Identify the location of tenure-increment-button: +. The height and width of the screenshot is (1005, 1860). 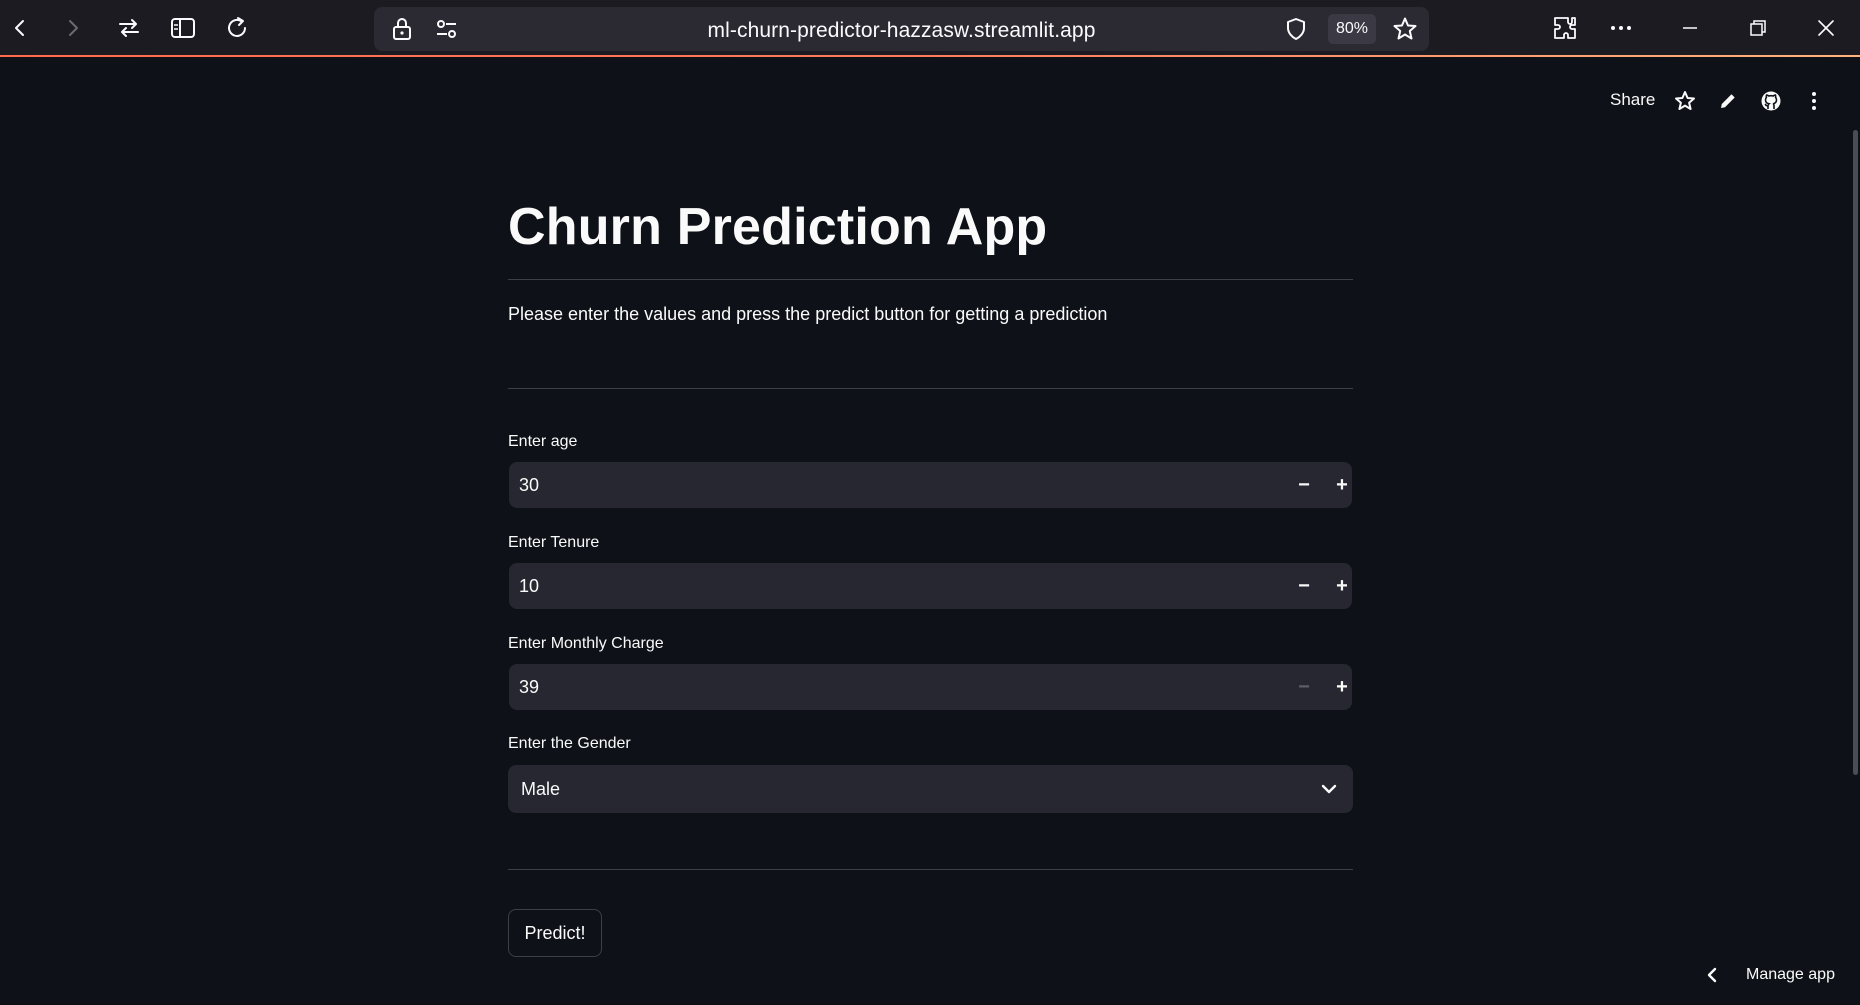
(1342, 586).